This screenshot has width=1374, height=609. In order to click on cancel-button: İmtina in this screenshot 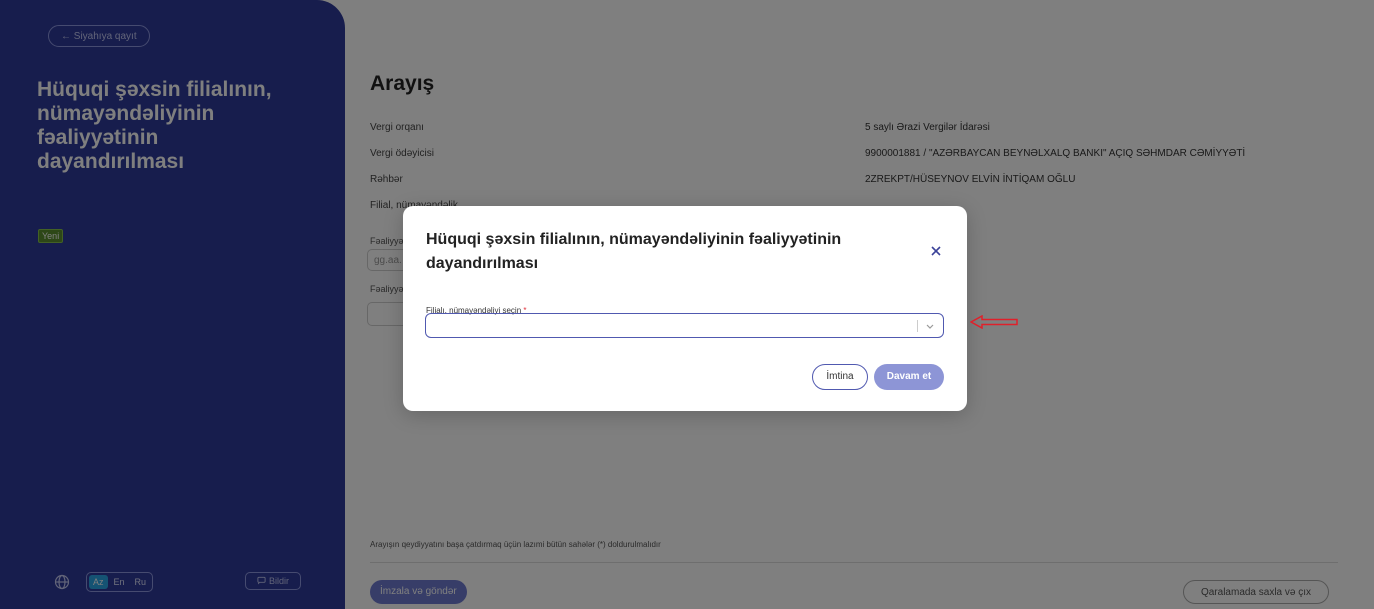, I will do `click(840, 377)`.